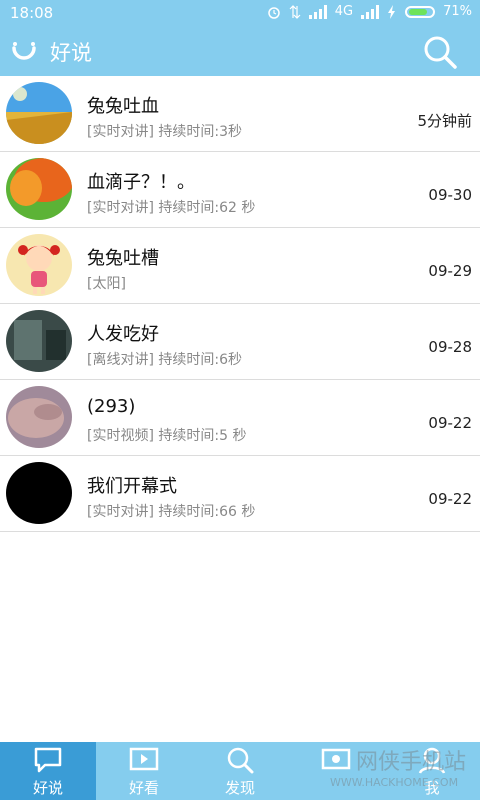  I want to click on last-message: [实时对讲] 持续时间:66 秒, so click(171, 512).